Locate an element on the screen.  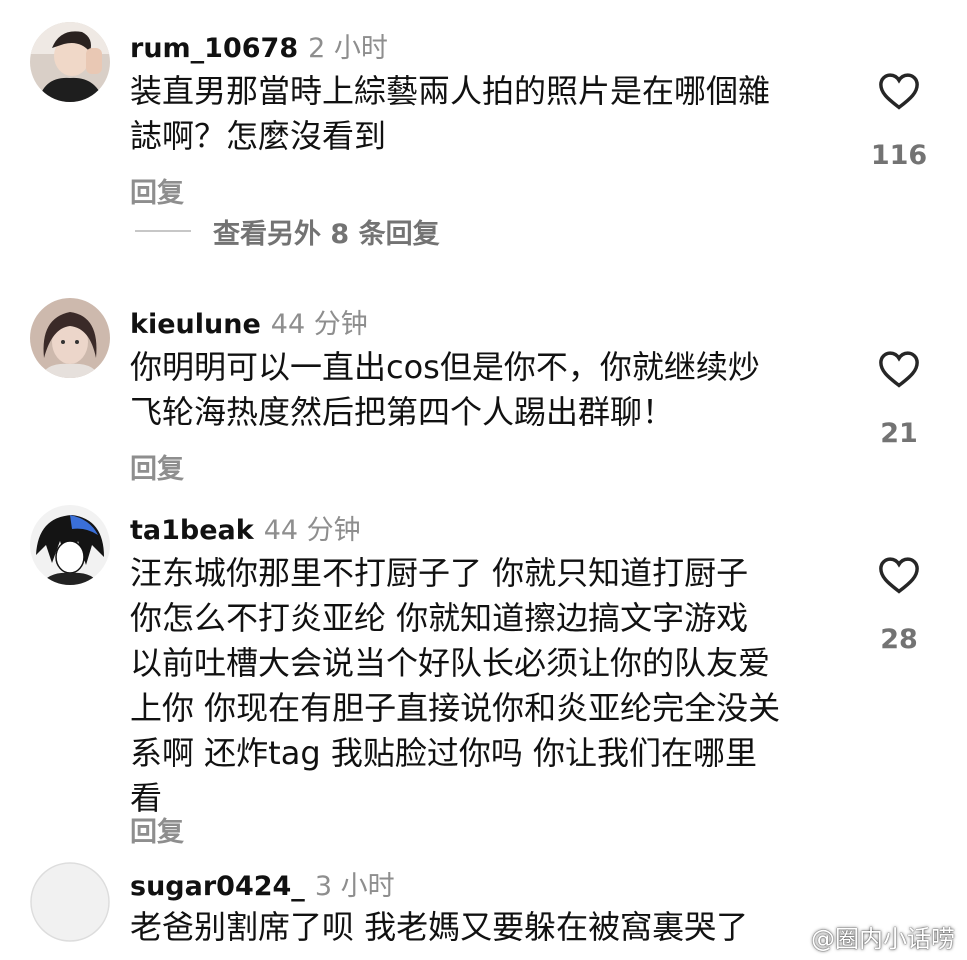
divider-line is located at coordinates (163, 231).